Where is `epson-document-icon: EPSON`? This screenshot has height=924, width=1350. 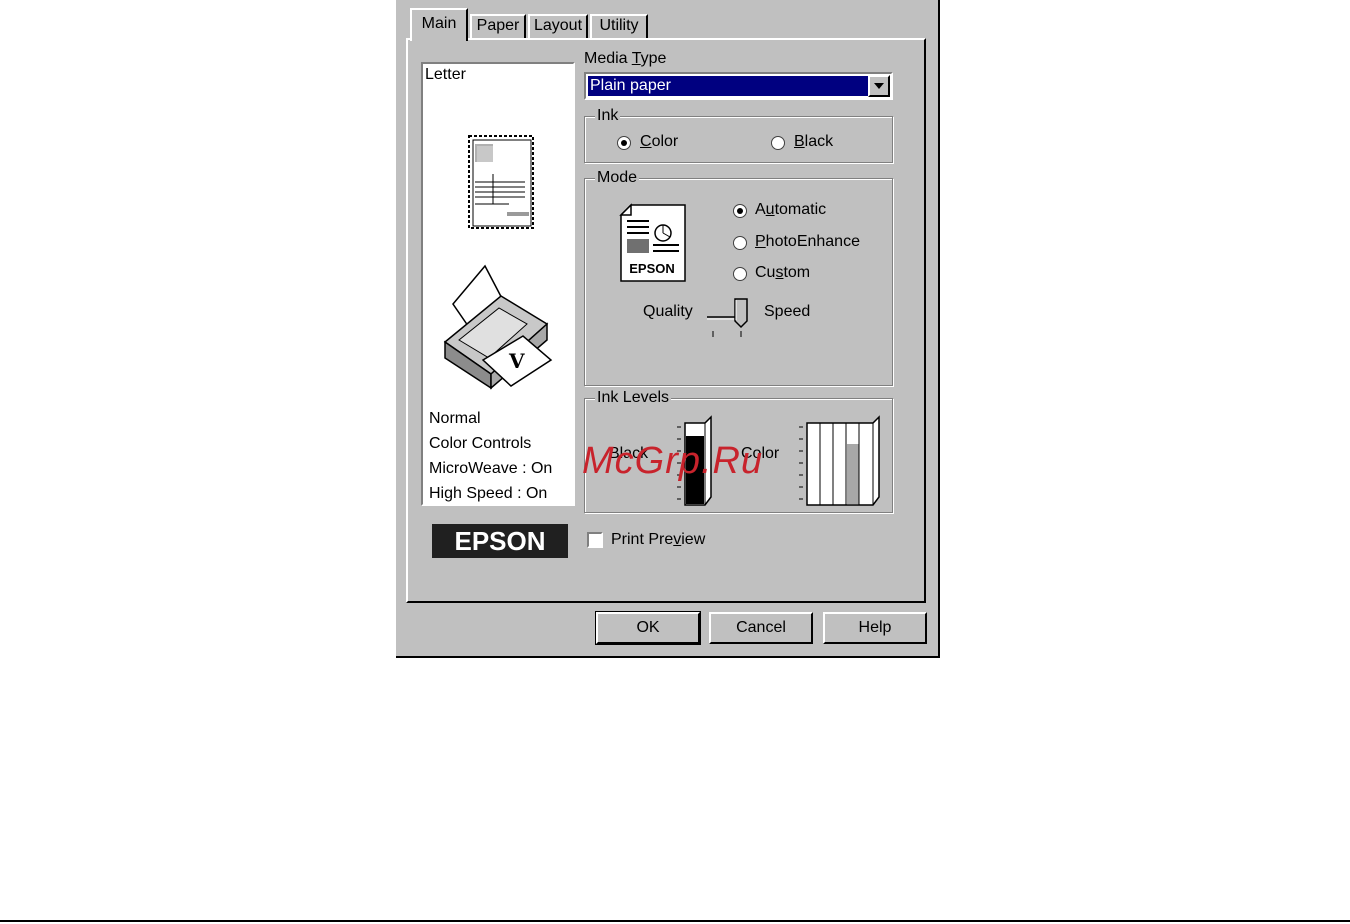
epson-document-icon: EPSON is located at coordinates (652, 242).